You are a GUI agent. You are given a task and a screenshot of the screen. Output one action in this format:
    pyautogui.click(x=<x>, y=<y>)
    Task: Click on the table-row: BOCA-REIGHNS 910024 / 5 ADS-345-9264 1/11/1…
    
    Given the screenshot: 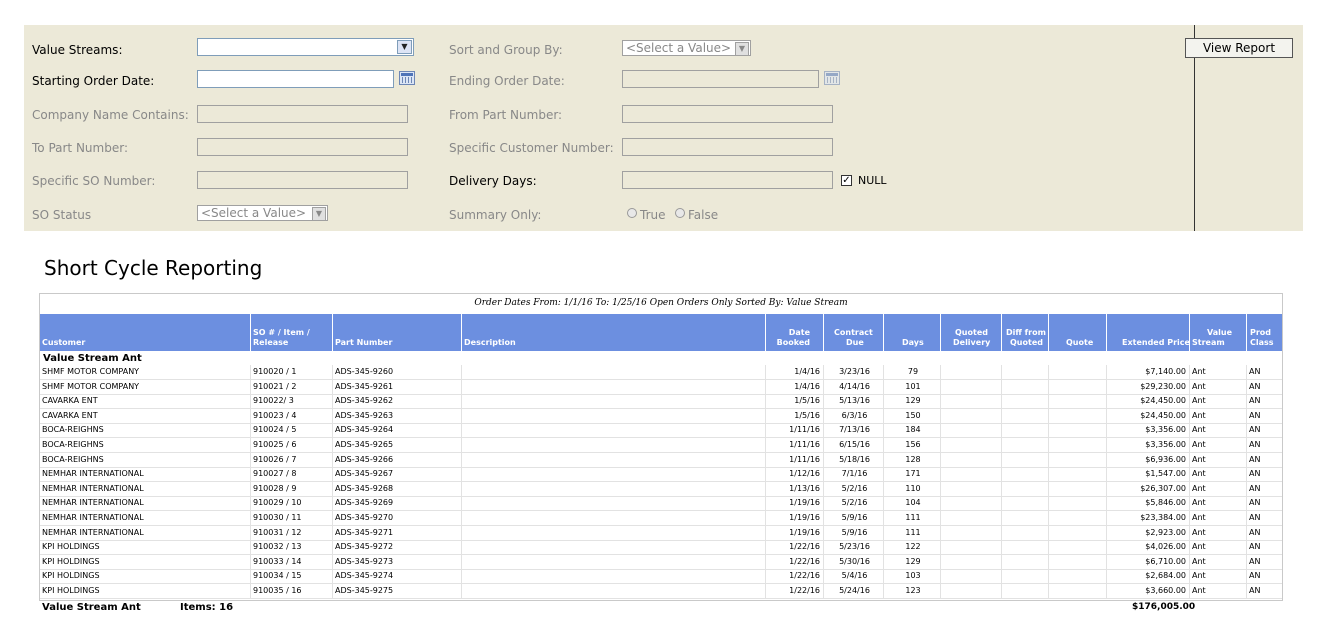 What is the action you would take?
    pyautogui.click(x=661, y=431)
    